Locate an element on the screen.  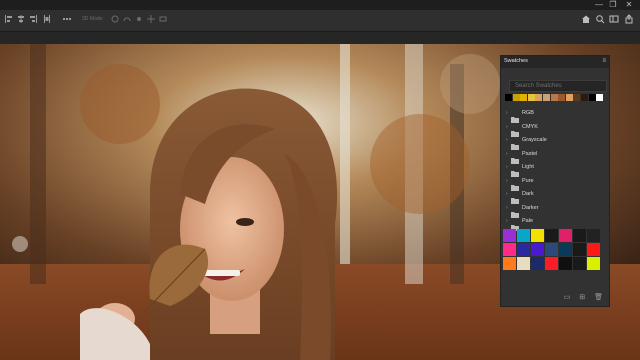
delete-icon: 🗑 is located at coordinates (598, 297).